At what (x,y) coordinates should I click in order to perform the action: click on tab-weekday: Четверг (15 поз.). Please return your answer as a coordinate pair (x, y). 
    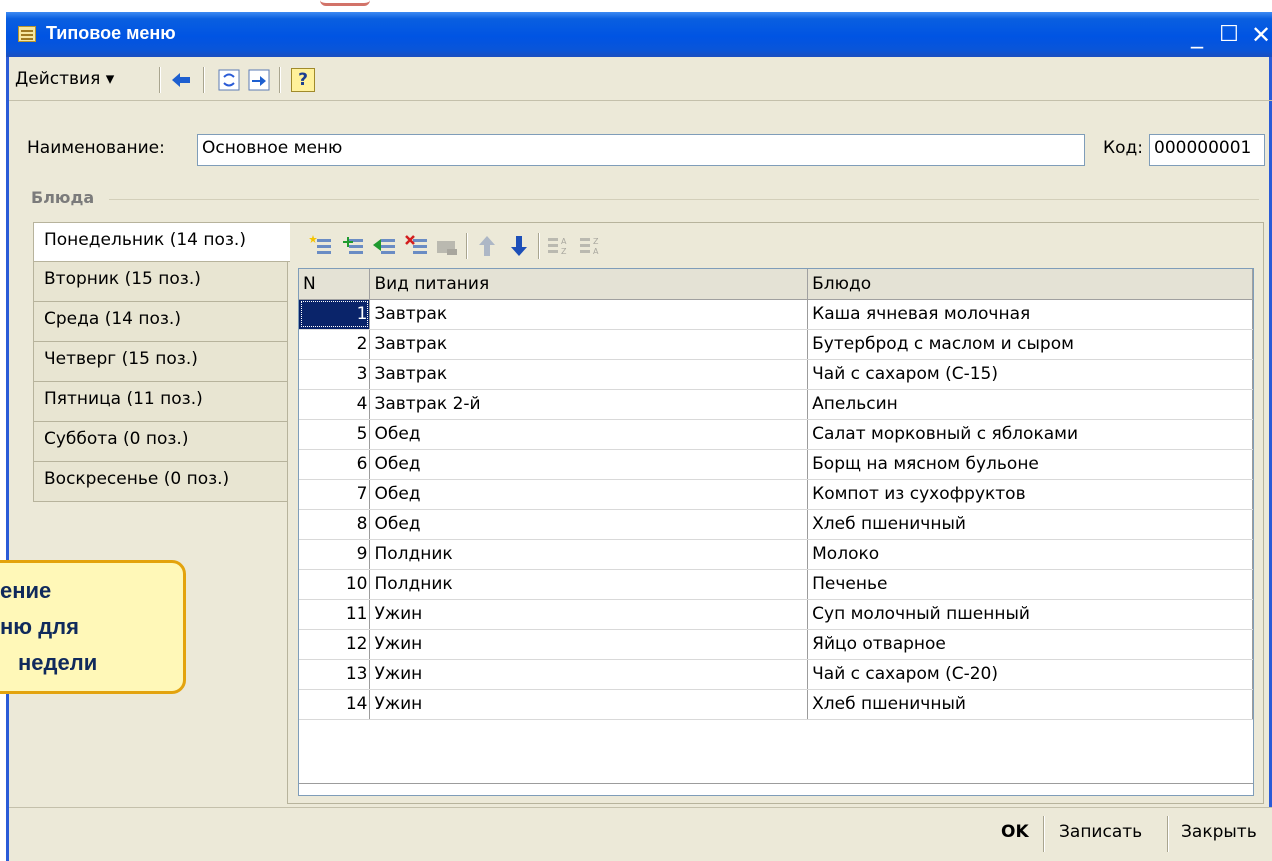
    Looking at the image, I should click on (160, 362).